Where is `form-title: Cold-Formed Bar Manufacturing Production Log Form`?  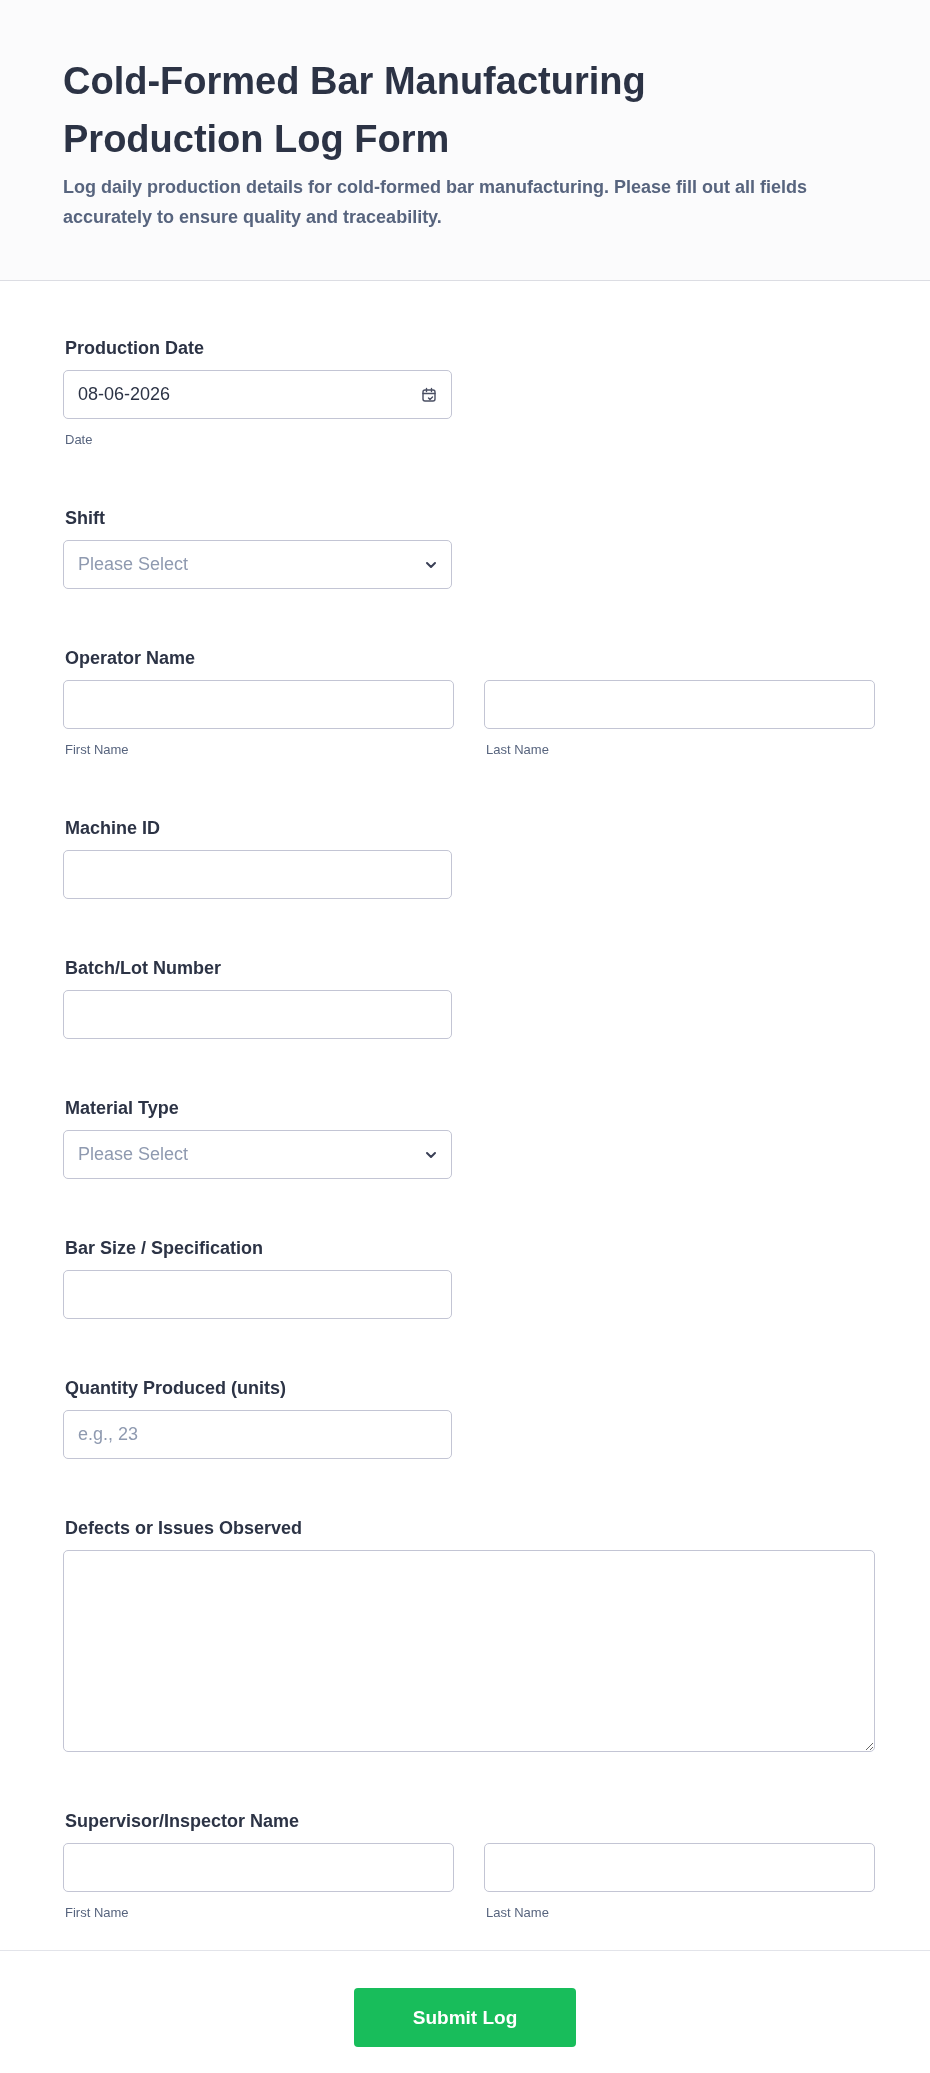
form-title: Cold-Formed Bar Manufacturing Production Log Form is located at coordinates (355, 110).